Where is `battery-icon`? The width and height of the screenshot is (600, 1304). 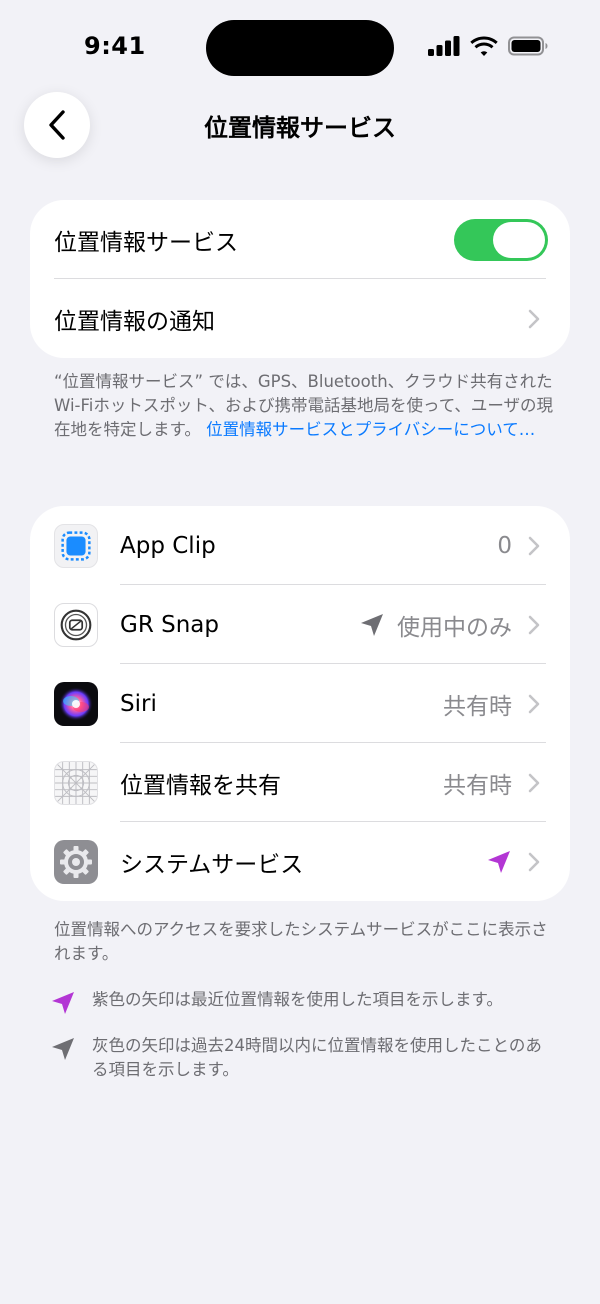
battery-icon is located at coordinates (528, 46).